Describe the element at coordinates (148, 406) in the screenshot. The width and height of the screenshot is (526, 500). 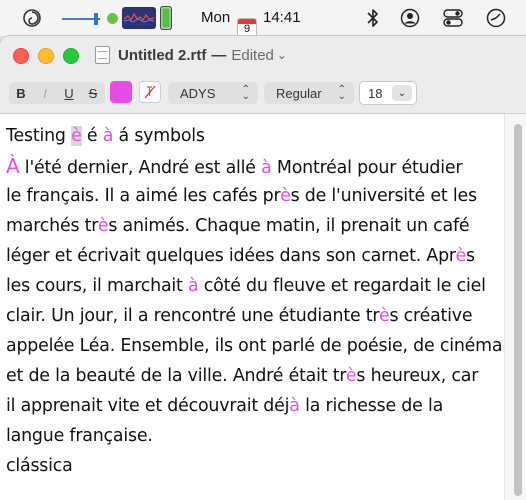
I see `text-run: il apprenait vite et découvrait déj` at that location.